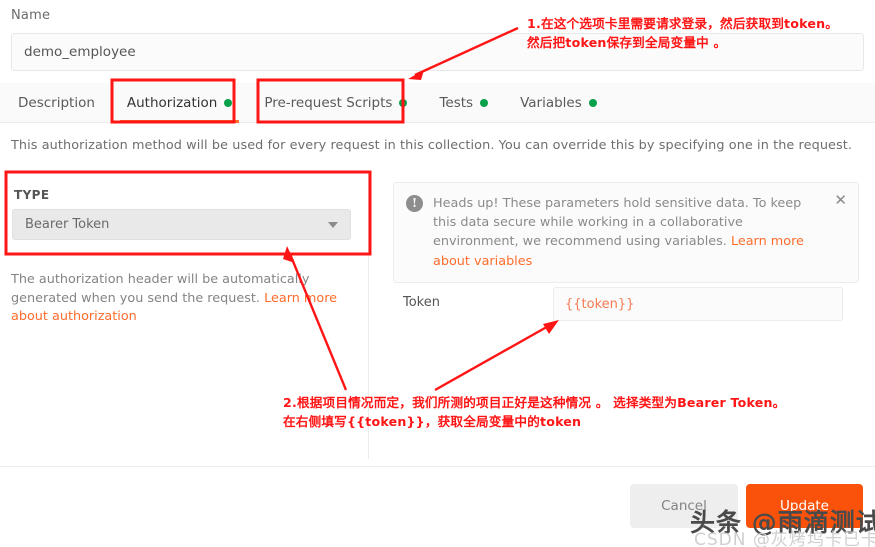  I want to click on annotation-text-2-line-2: 在右侧填写{{token}}，获取全局变量中的token, so click(432, 421).